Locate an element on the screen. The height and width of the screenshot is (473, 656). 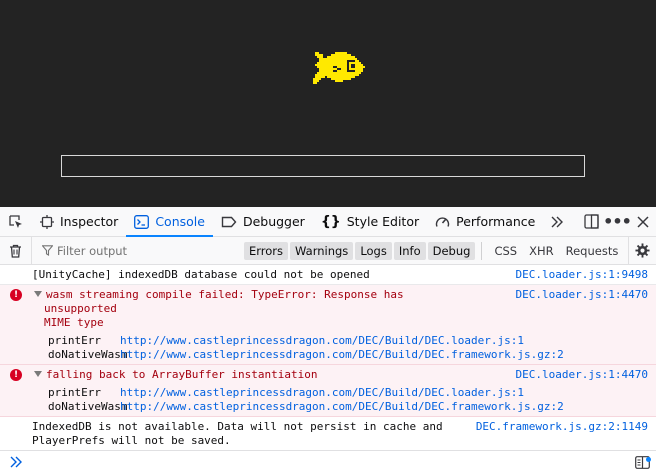
console-icon is located at coordinates (142, 221).